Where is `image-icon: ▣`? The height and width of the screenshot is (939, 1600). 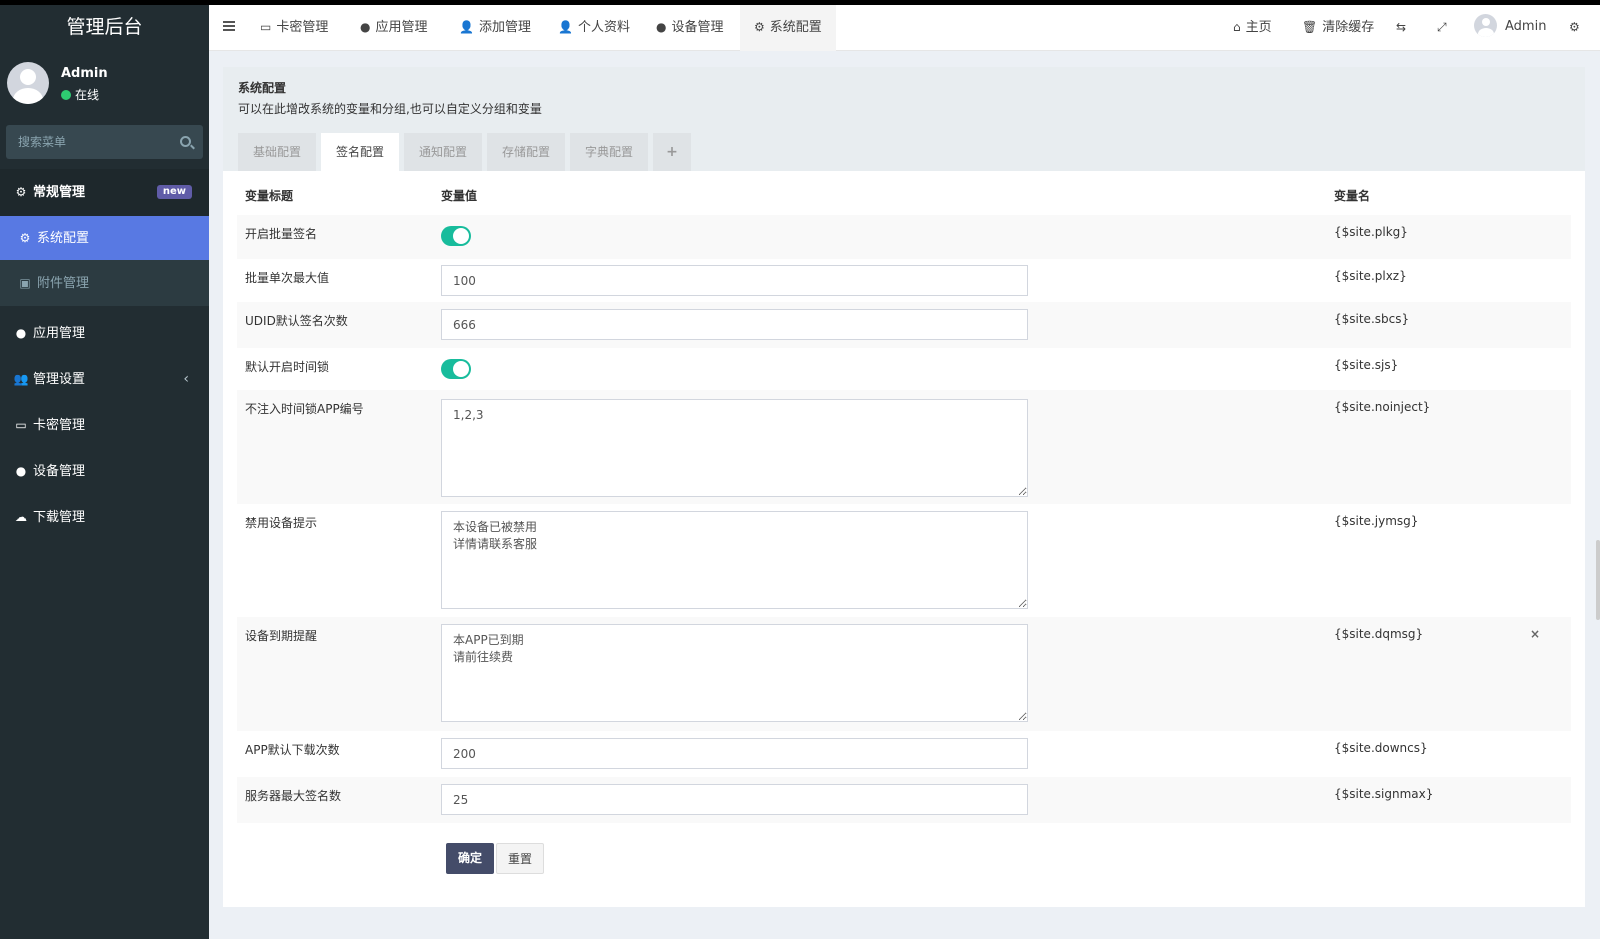
image-icon: ▣ is located at coordinates (25, 283).